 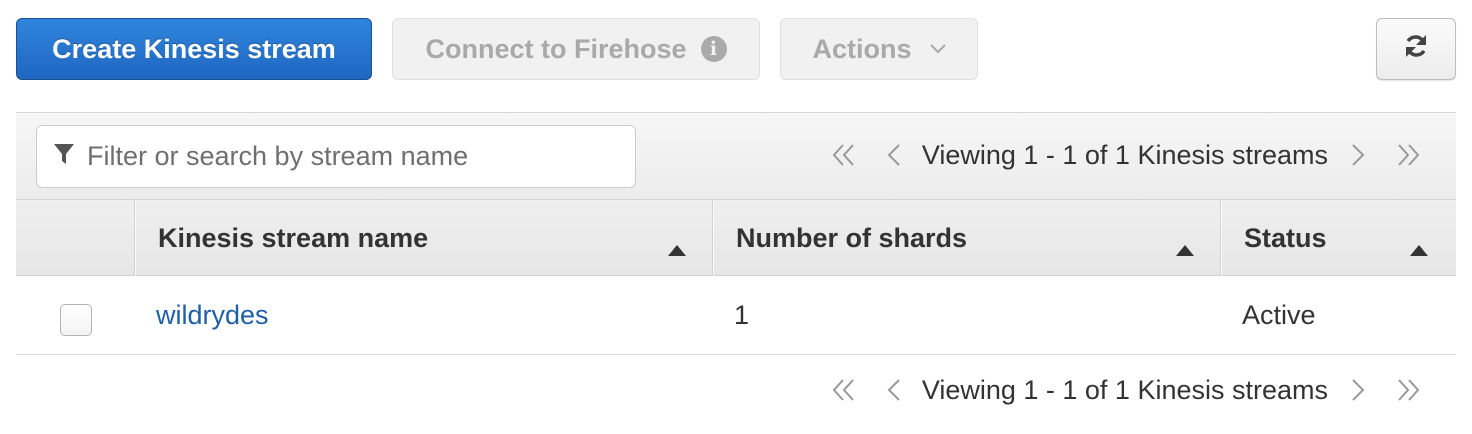 I want to click on stream-filter-field, so click(x=336, y=156).